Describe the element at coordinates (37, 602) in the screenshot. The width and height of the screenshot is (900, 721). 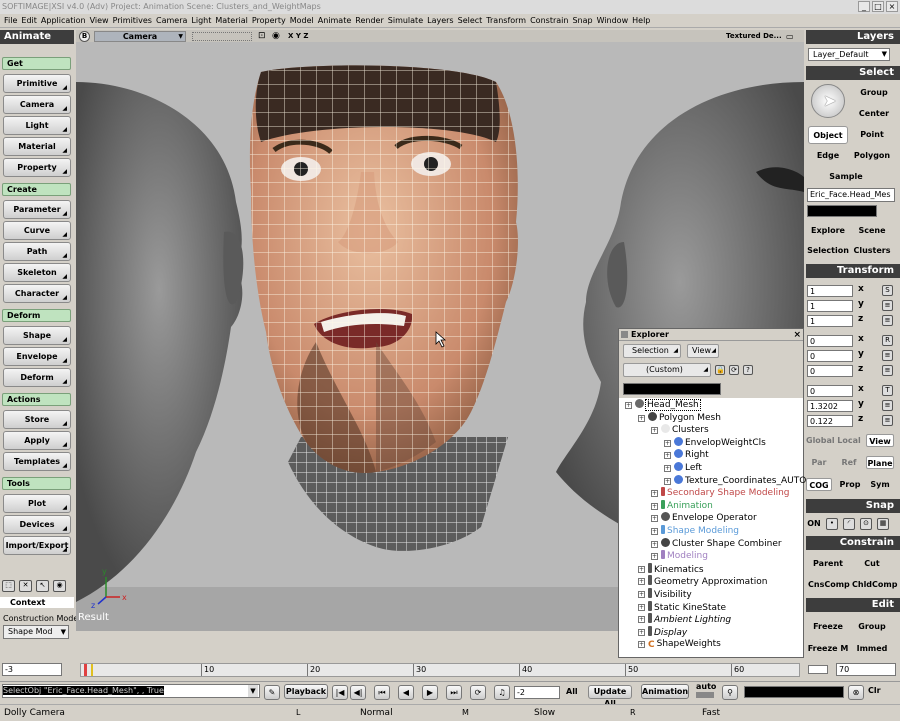
I see `context-header: Context` at that location.